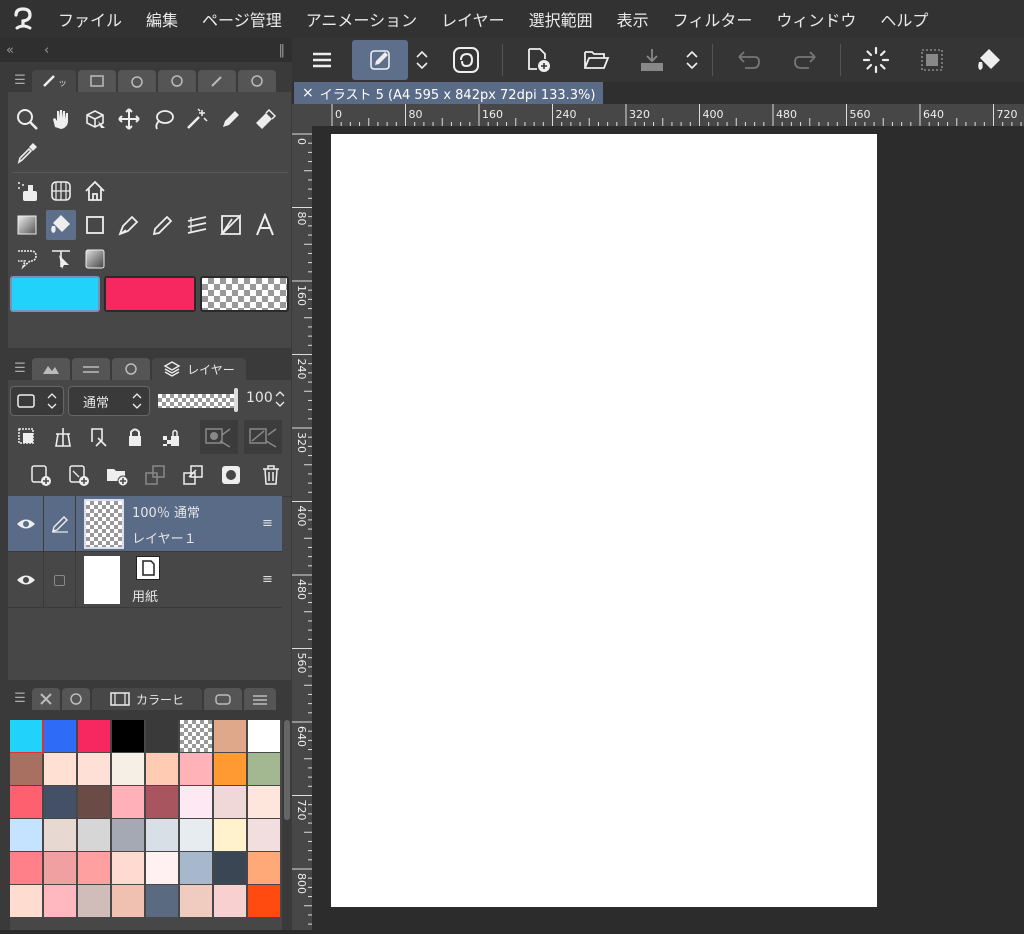 The image size is (1024, 934). Describe the element at coordinates (91, 369) in the screenshot. I see `tab-tool-property` at that location.